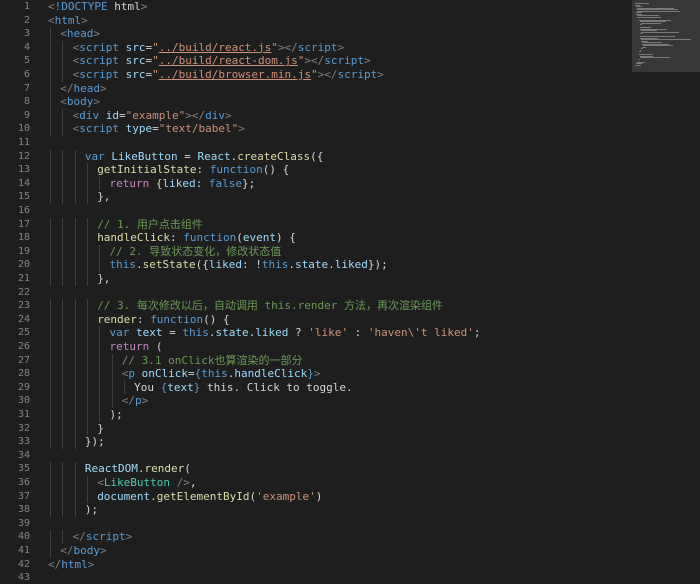 This screenshot has height=584, width=700. I want to click on code-line: <div id="example"></div>, so click(152, 116).